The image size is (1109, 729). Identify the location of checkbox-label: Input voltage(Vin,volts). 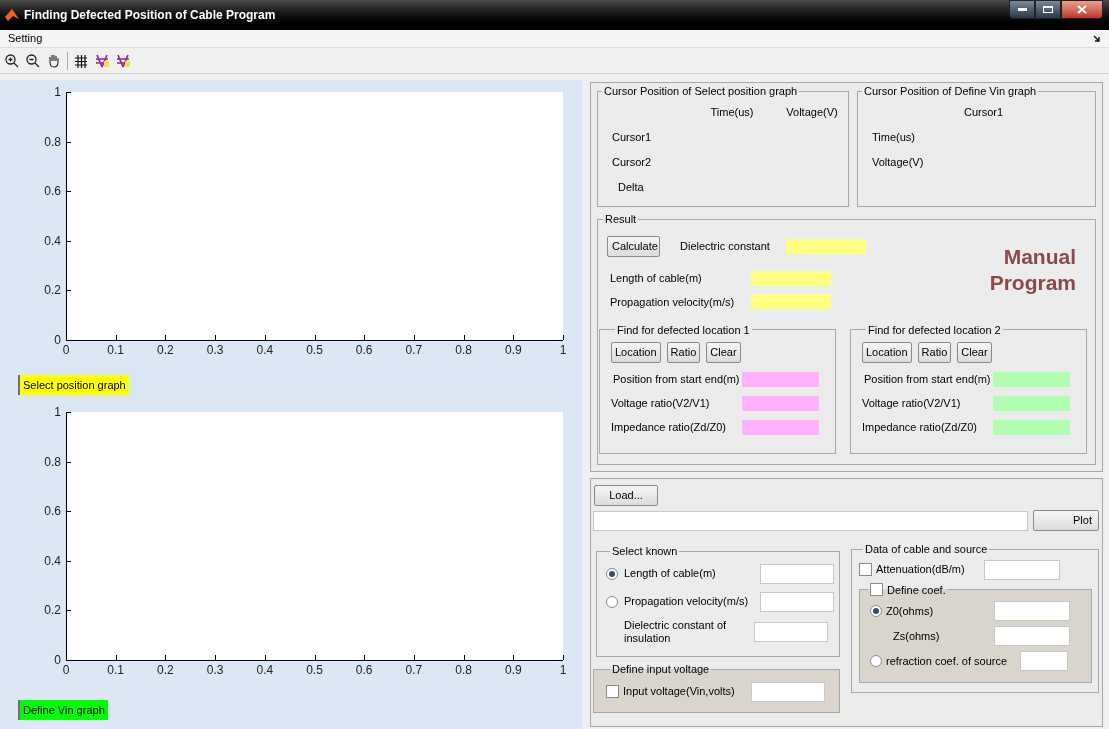
(687, 691).